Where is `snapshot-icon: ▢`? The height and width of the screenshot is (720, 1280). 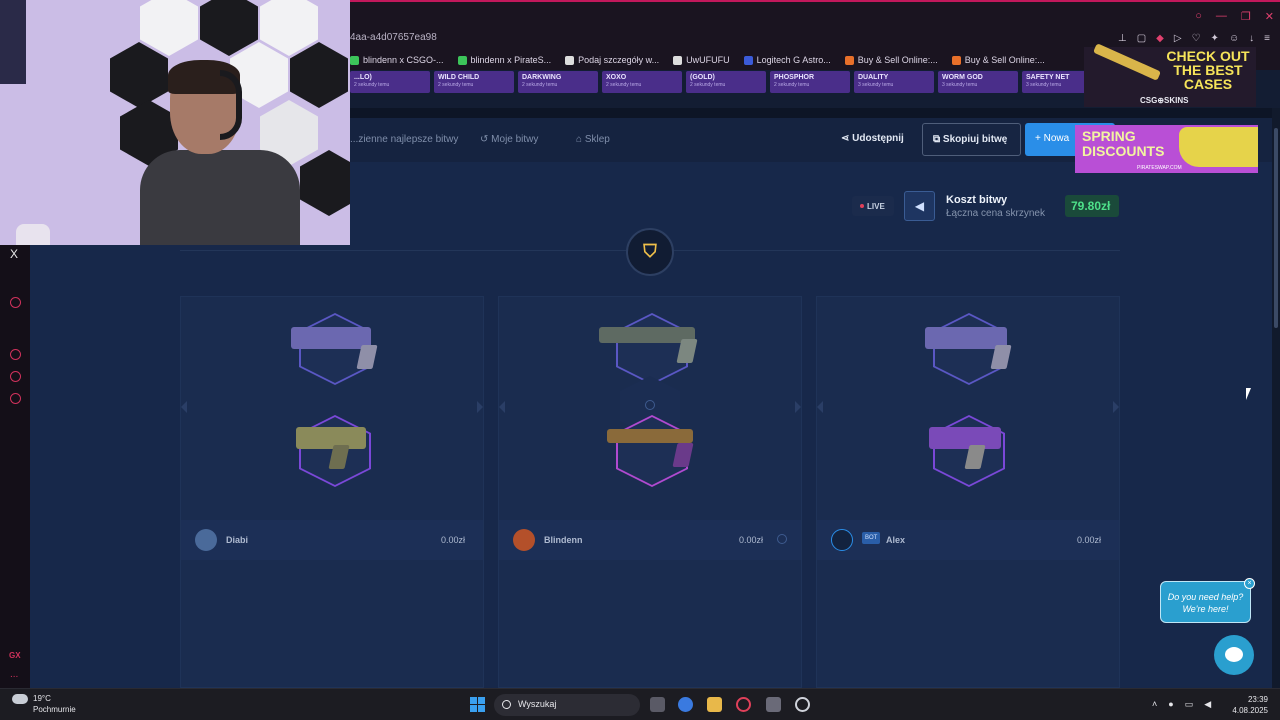
snapshot-icon: ▢ is located at coordinates (1141, 38).